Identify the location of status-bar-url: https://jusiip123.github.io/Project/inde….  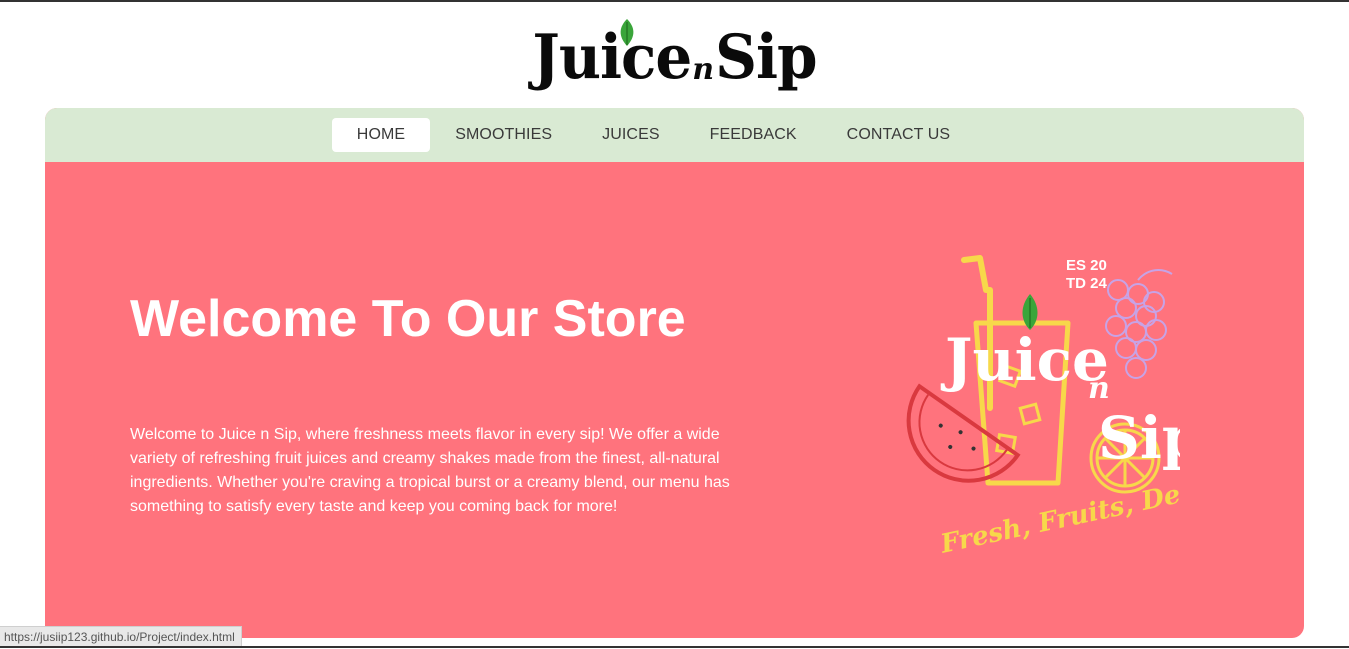
(121, 636).